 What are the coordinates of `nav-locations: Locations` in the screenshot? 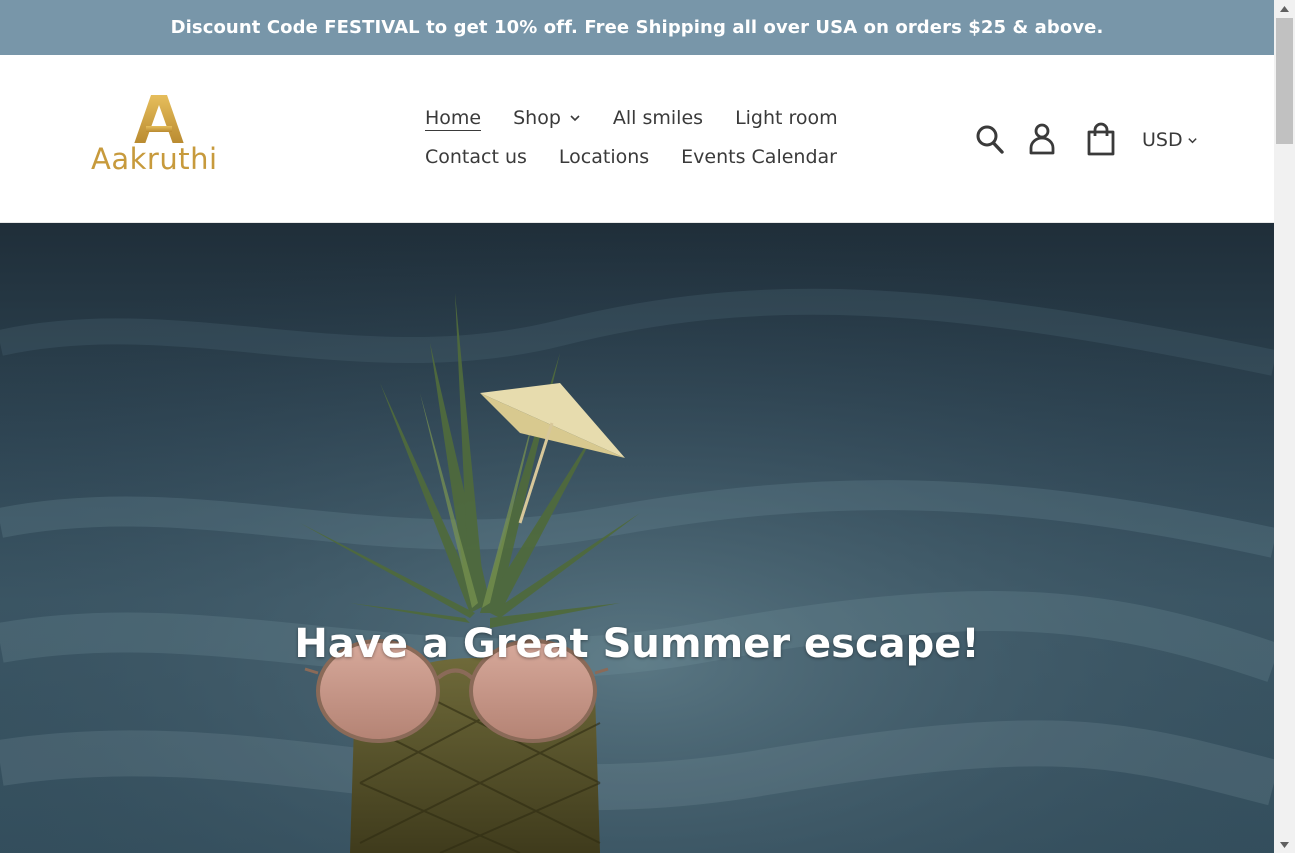 It's located at (604, 157).